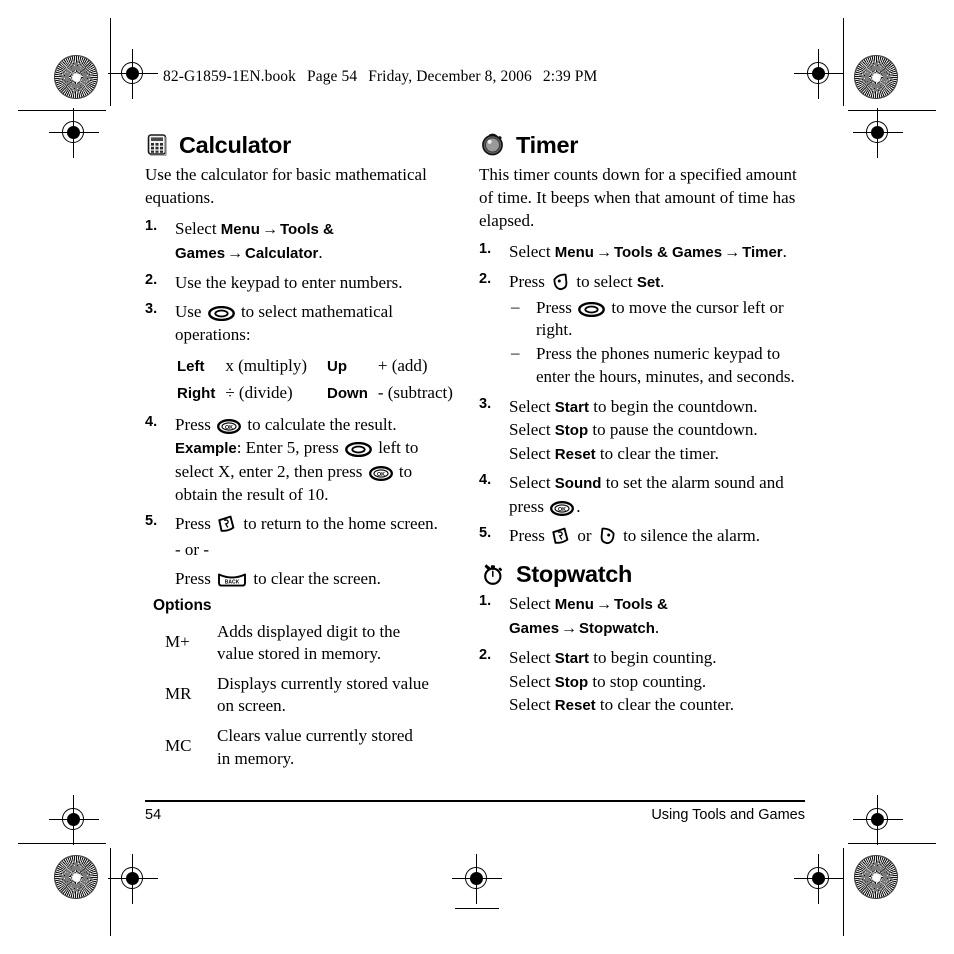  I want to click on end-call-key-icon, so click(561, 536).